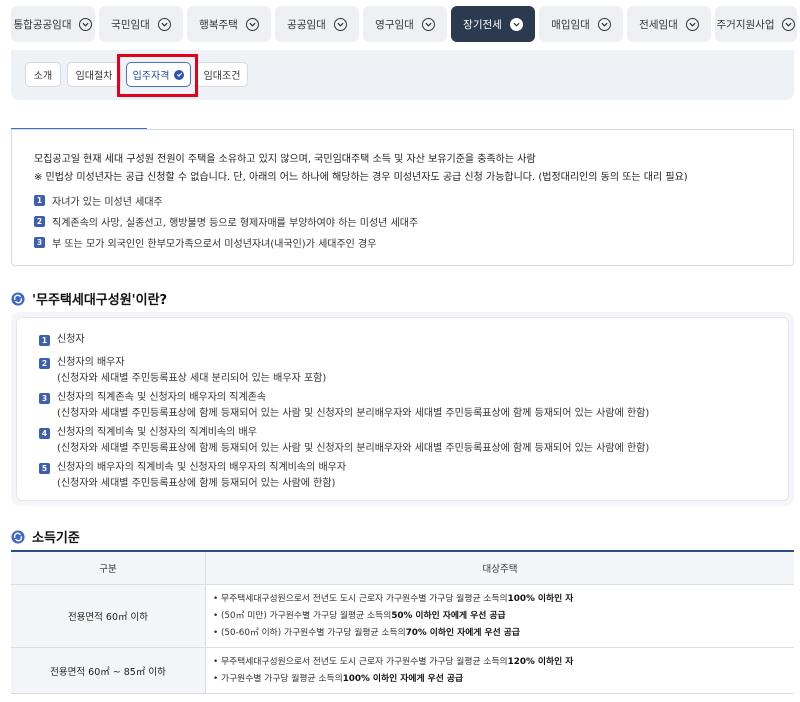  Describe the element at coordinates (218, 24) in the screenshot. I see `tab-label: 행복주택` at that location.